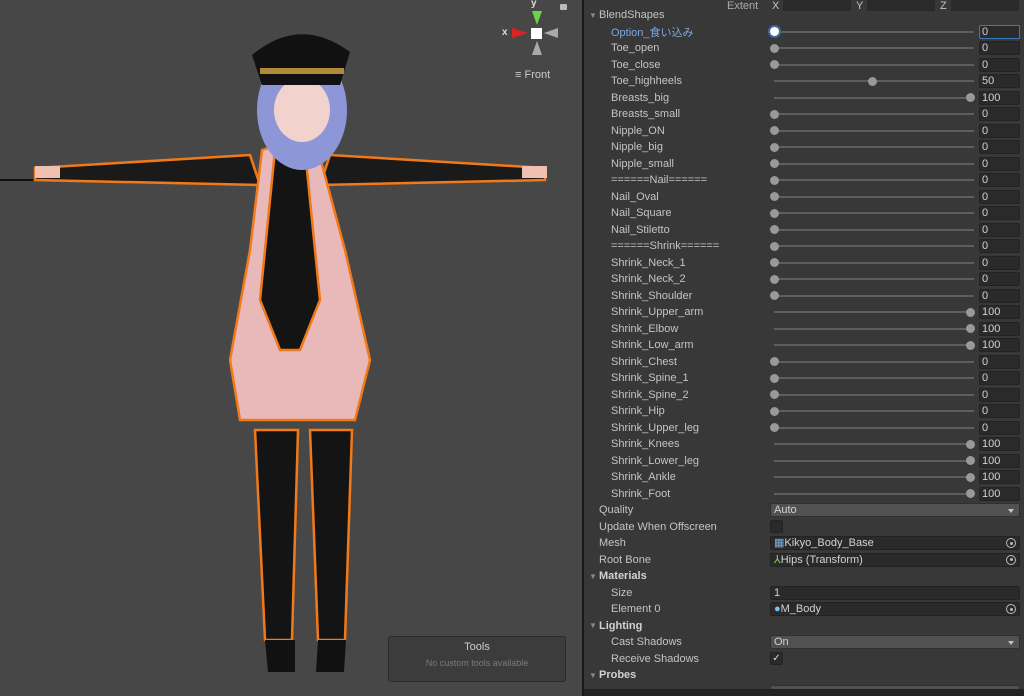 This screenshot has width=1024, height=696. I want to click on orientation-gizmo: y x ≡ Front, so click(540, 43).